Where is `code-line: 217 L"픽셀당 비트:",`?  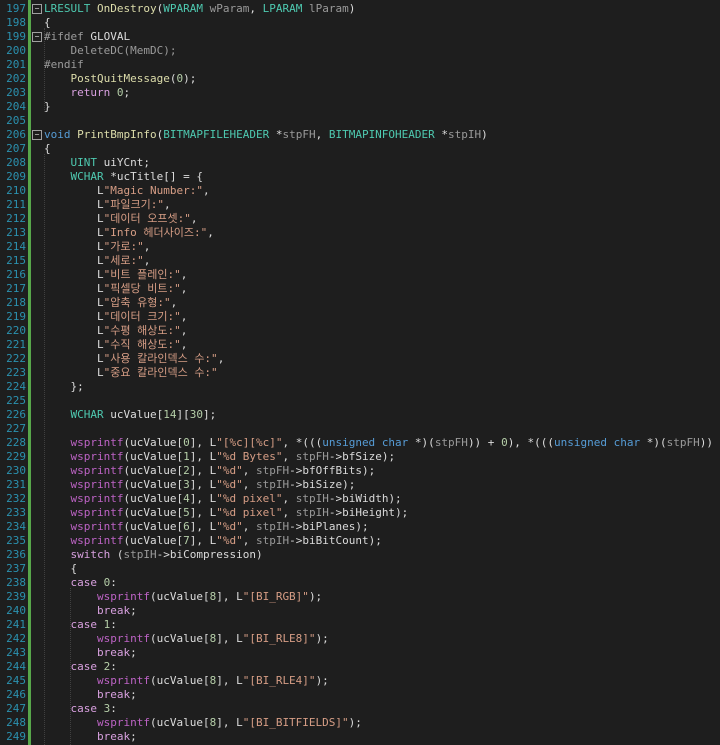
code-line: 217 L"픽셀당 비트:", is located at coordinates (360, 289).